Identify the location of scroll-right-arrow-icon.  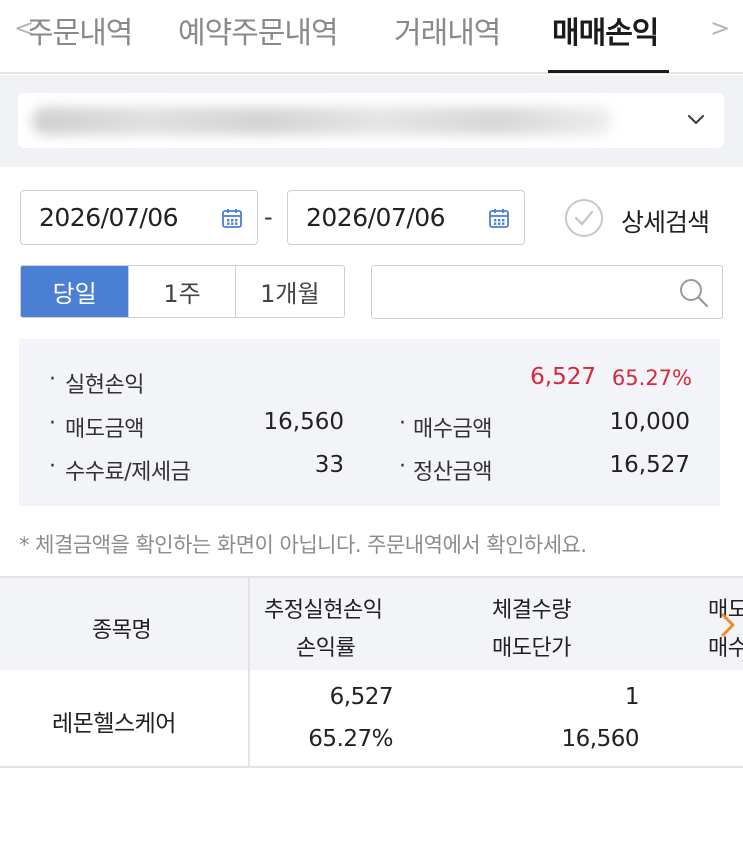
(728, 625).